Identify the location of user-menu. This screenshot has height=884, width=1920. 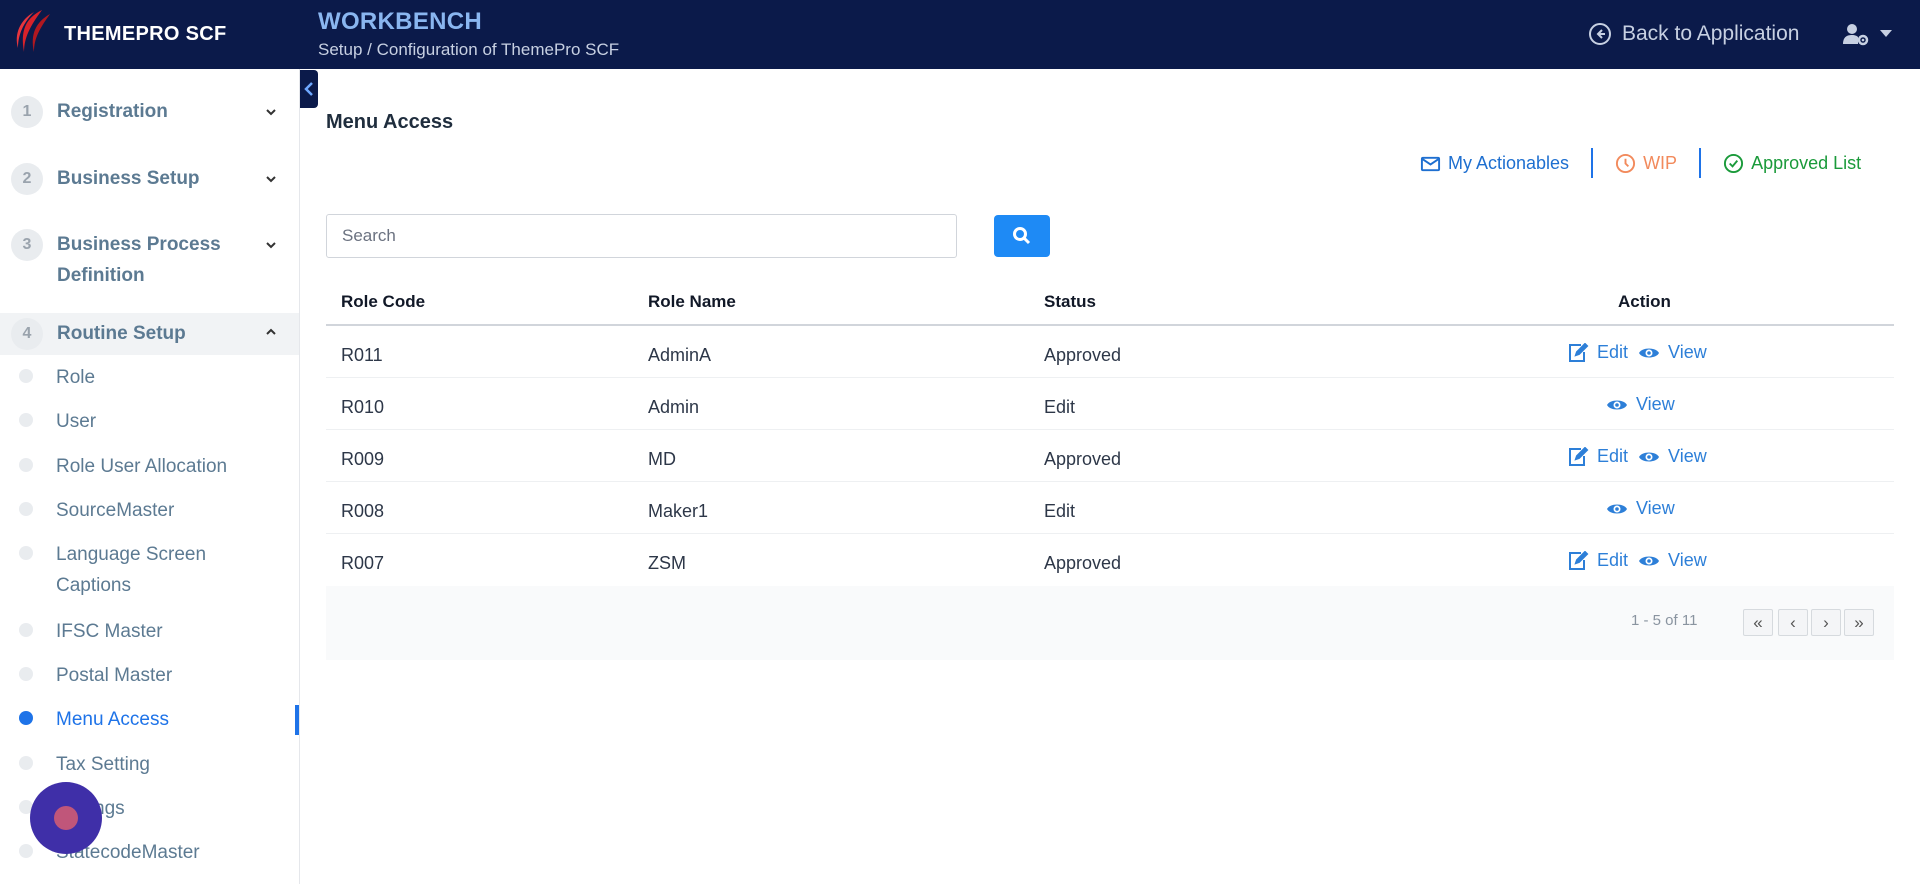
(1867, 34).